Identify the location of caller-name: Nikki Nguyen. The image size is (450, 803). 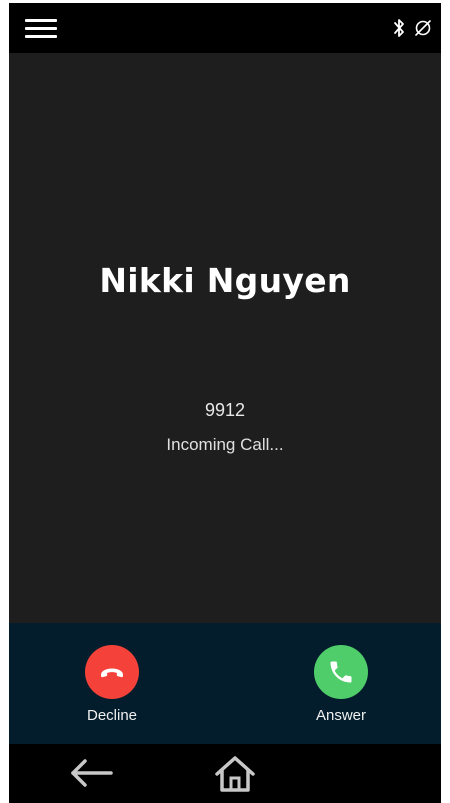
(225, 280).